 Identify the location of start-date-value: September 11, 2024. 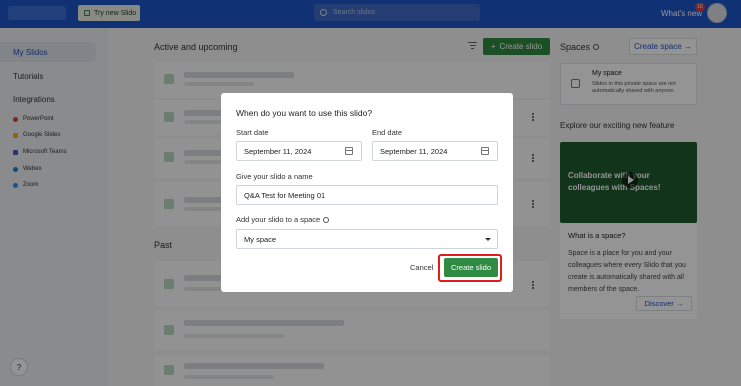
(278, 151).